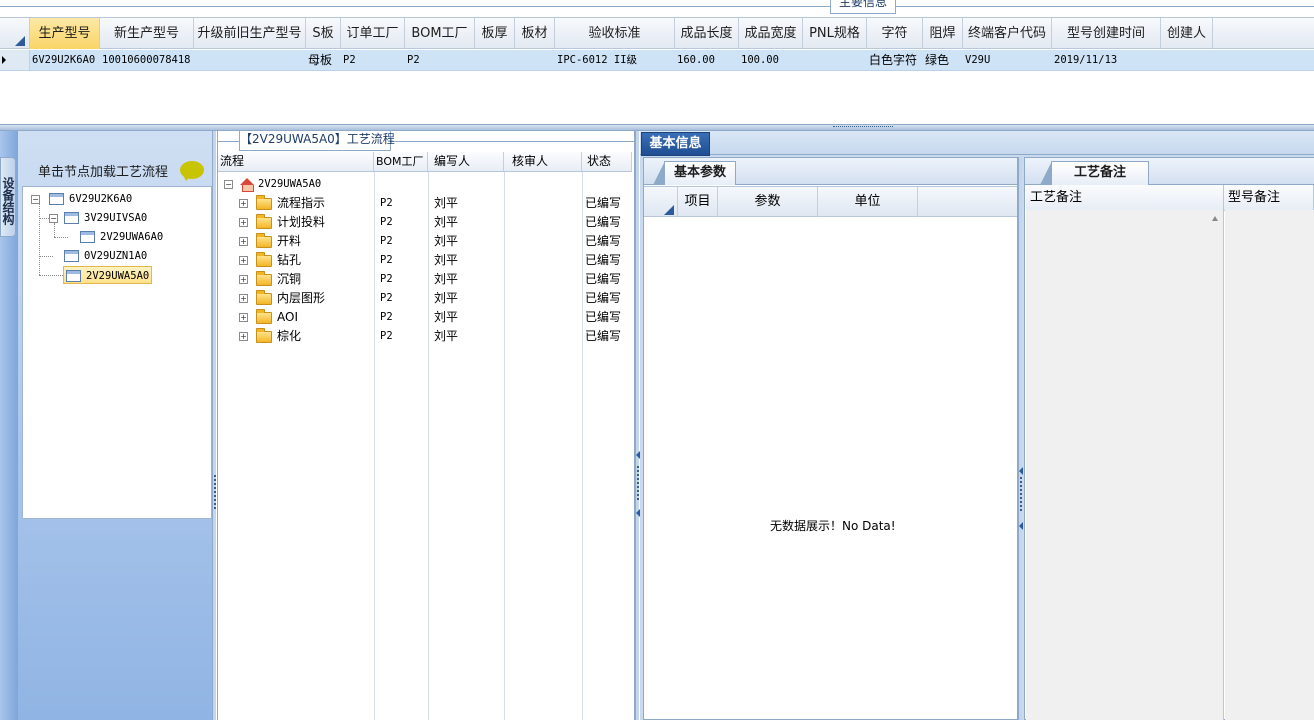 This screenshot has height=720, width=1314. Describe the element at coordinates (1125, 198) in the screenshot. I see `col-header-process-remark: 工艺备注` at that location.